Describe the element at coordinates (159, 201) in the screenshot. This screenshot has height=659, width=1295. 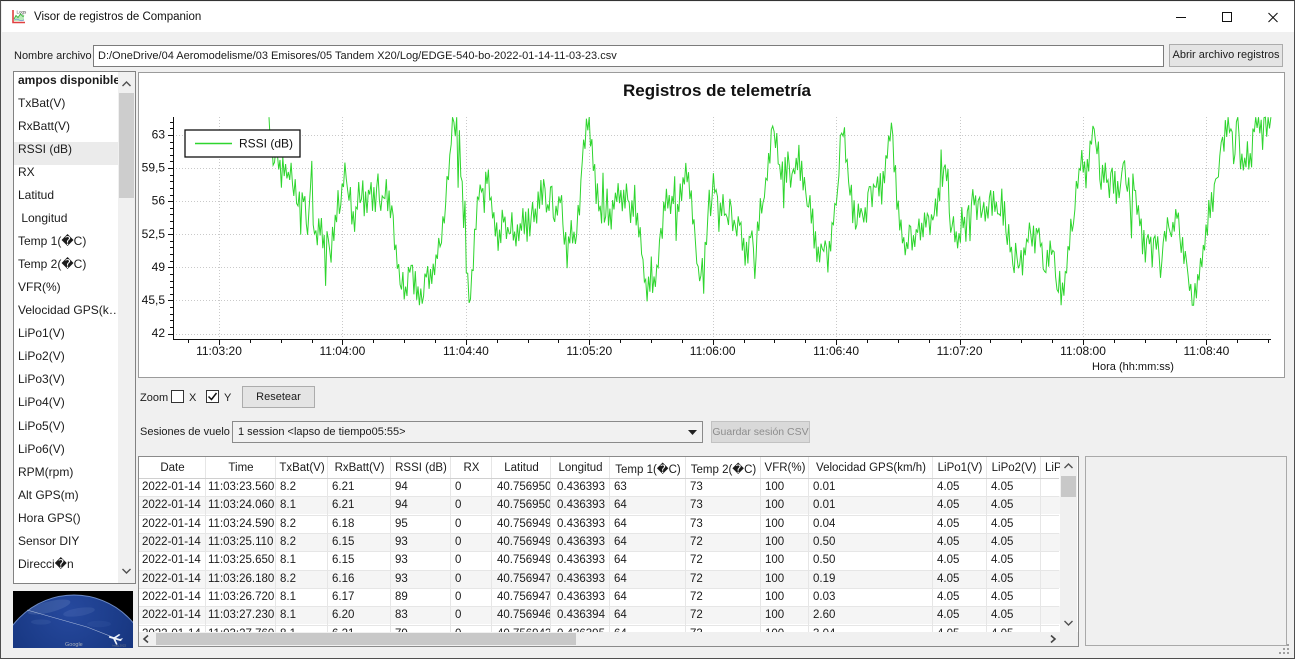
I see `svg-text: 56` at that location.